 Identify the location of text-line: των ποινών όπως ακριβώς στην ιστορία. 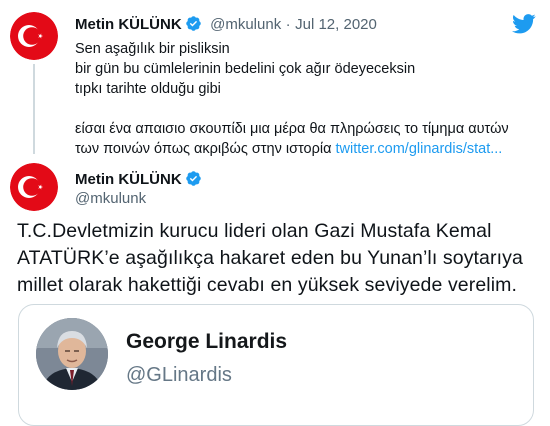
(203, 149).